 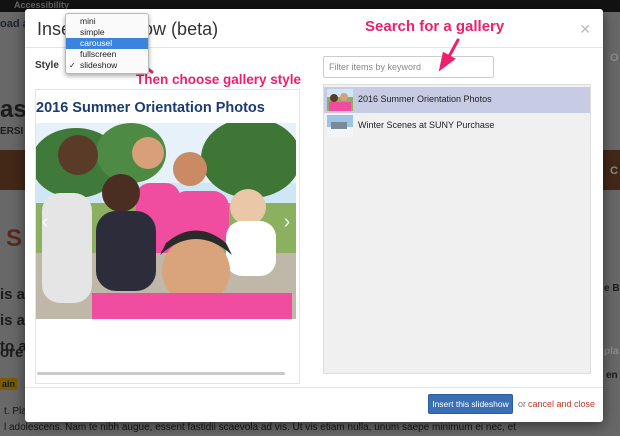 I want to click on gallery-name: 2016 Summer Orientation Photos, so click(x=425, y=99).